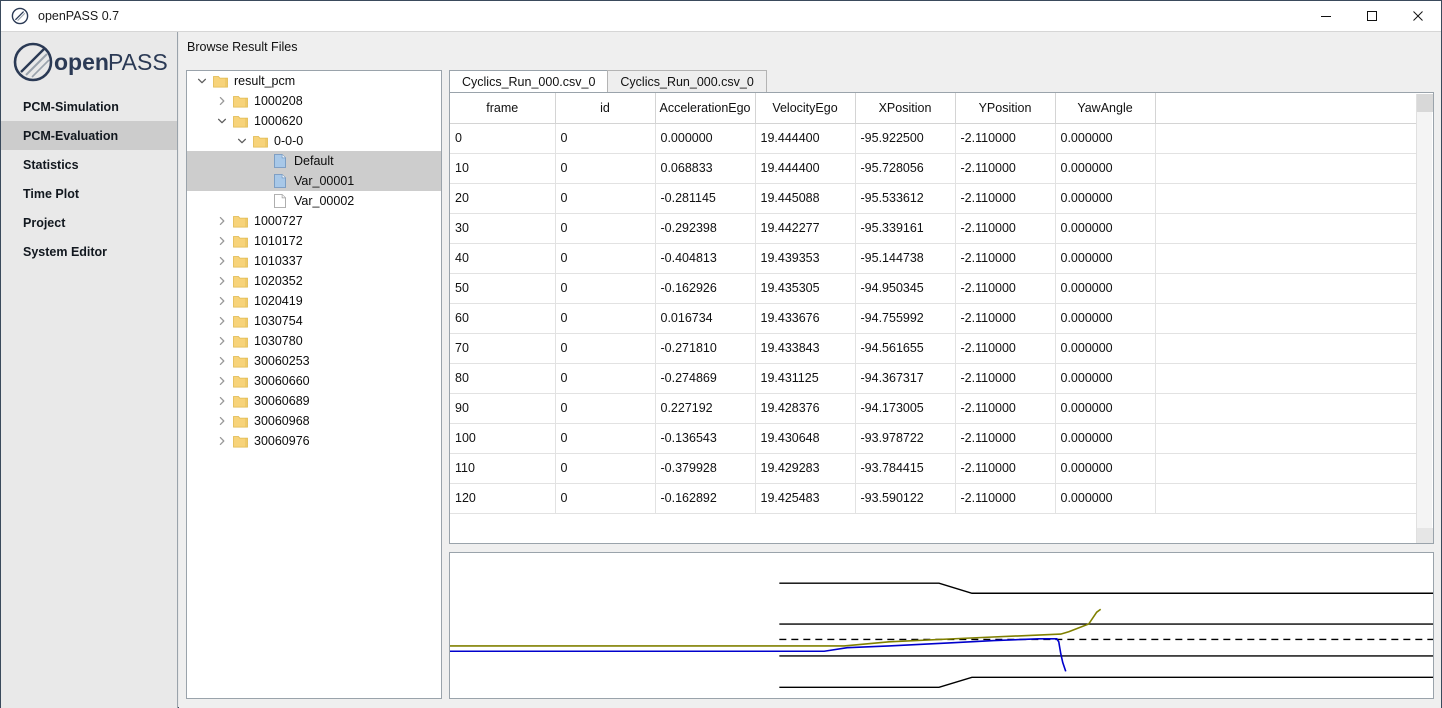  Describe the element at coordinates (705, 498) in the screenshot. I see `table-cell: -0.162892` at that location.